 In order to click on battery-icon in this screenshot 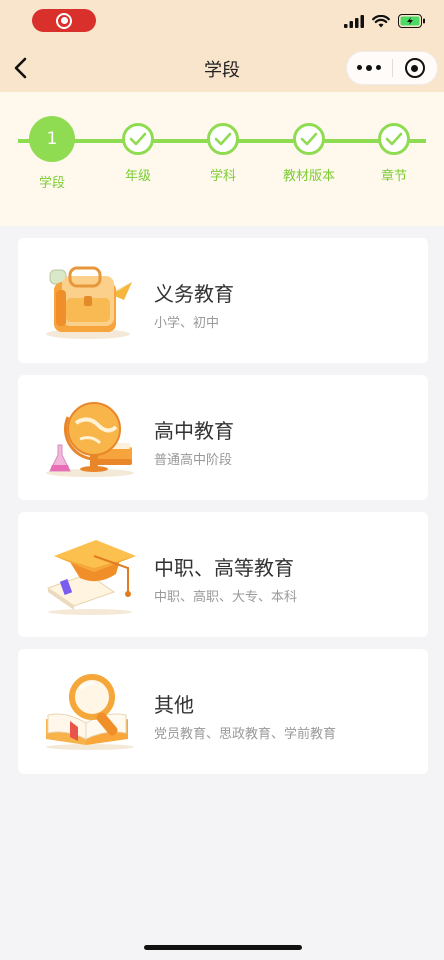, I will do `click(411, 21)`.